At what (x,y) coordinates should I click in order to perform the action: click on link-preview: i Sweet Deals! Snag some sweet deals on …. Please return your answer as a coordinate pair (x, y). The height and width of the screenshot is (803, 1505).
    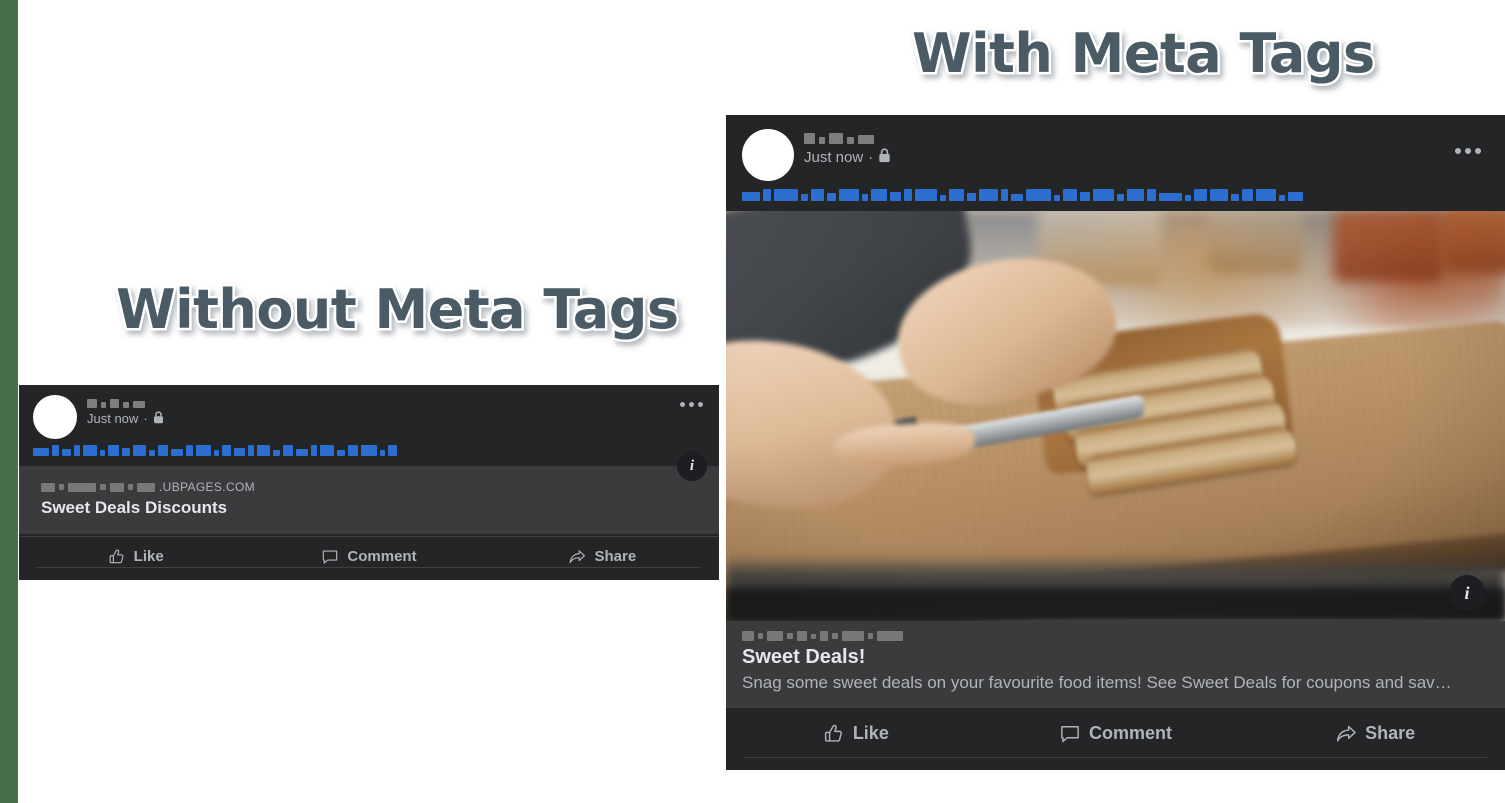
    Looking at the image, I should click on (1115, 641).